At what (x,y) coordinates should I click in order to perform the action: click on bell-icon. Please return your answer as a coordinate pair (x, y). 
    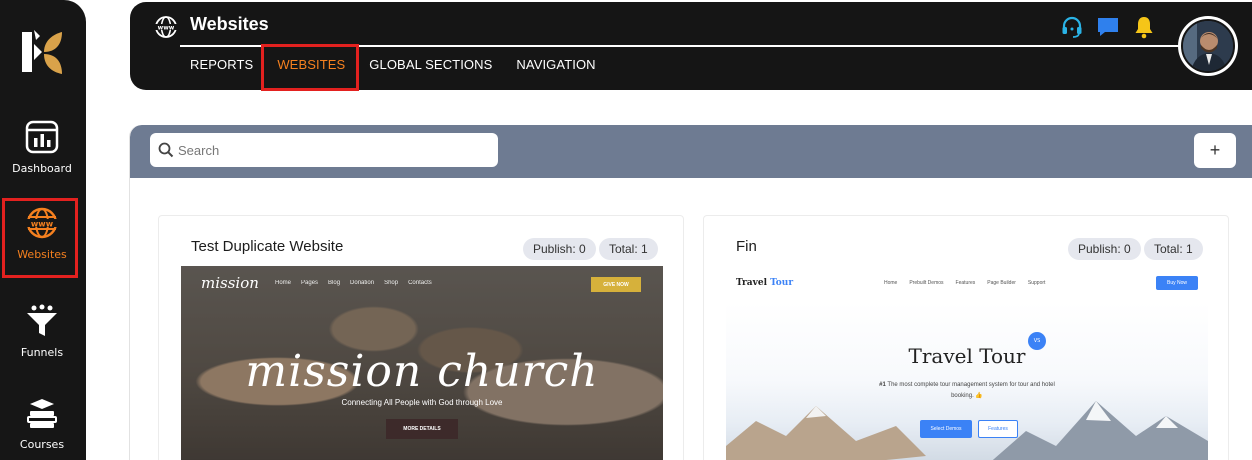
    Looking at the image, I should click on (1144, 27).